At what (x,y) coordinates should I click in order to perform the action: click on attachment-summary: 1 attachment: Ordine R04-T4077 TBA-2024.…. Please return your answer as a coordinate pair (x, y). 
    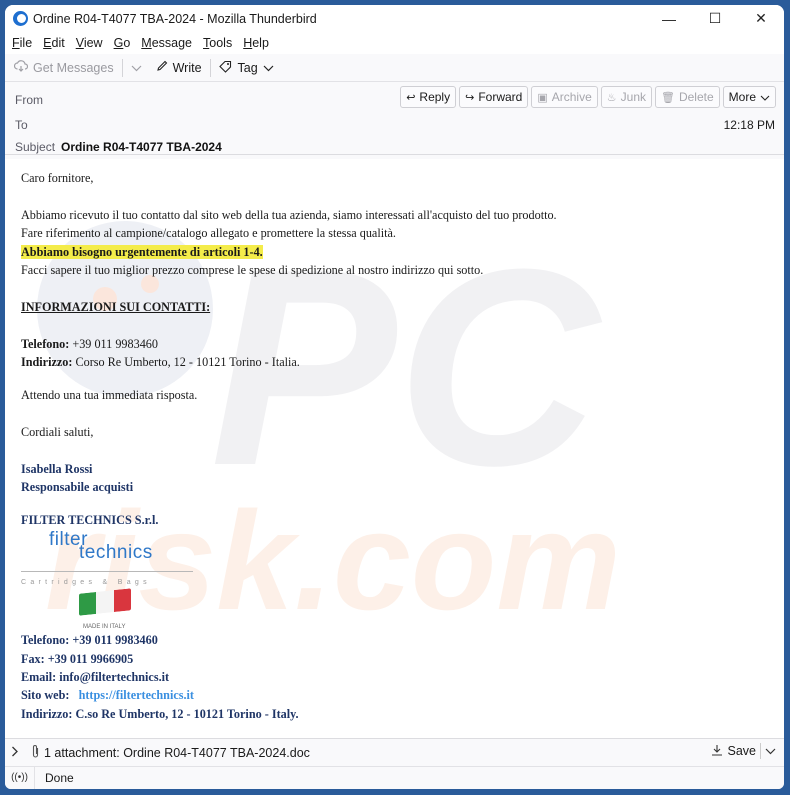
    Looking at the image, I should click on (177, 753).